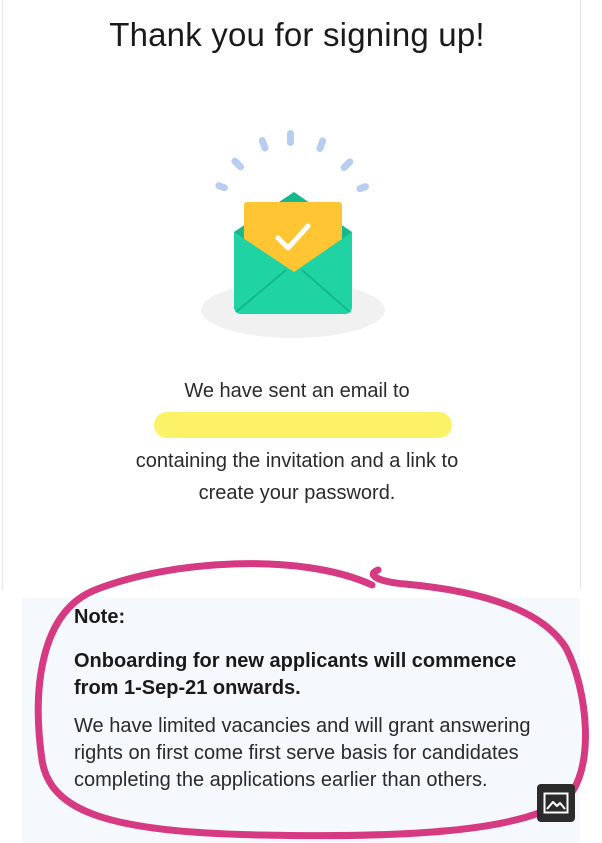  I want to click on page-title: Thank you for signing up!, so click(297, 34).